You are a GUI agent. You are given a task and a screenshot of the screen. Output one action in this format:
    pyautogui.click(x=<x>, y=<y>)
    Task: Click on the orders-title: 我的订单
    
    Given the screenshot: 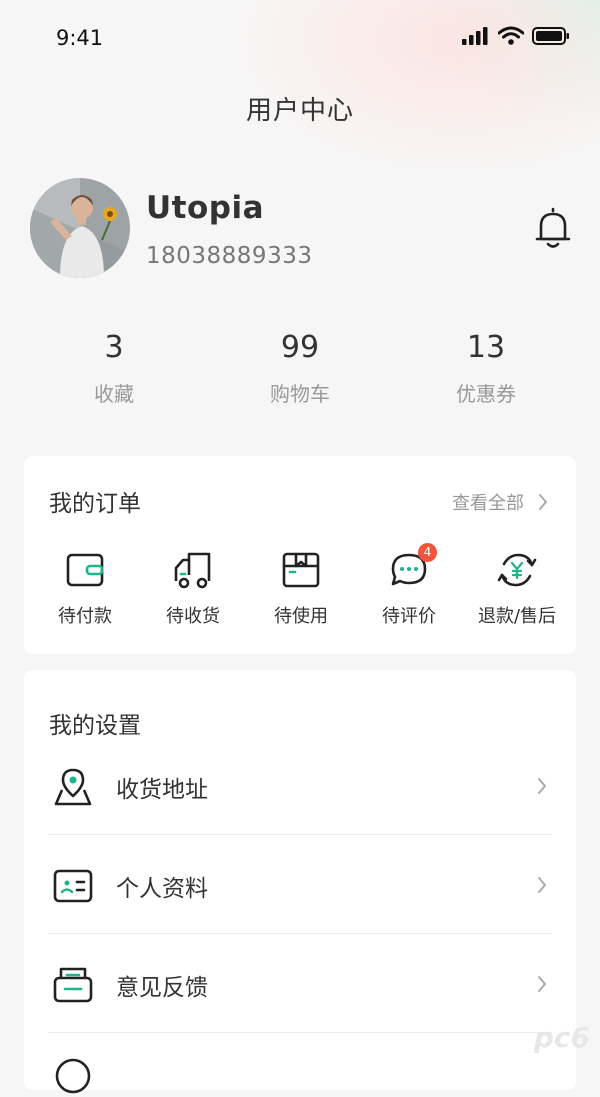 What is the action you would take?
    pyautogui.click(x=95, y=504)
    